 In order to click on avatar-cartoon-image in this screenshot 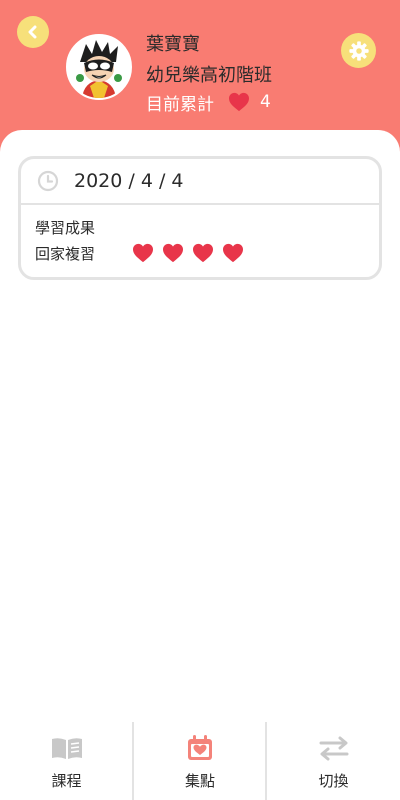, I will do `click(99, 67)`.